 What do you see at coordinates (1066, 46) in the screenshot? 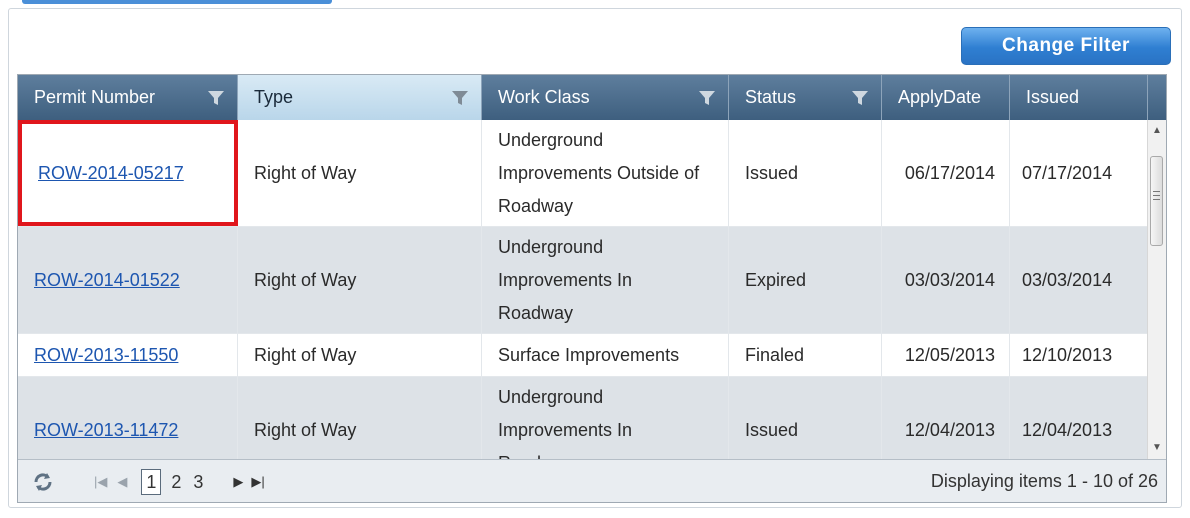
I see `change-filter-button: Change Filter` at bounding box center [1066, 46].